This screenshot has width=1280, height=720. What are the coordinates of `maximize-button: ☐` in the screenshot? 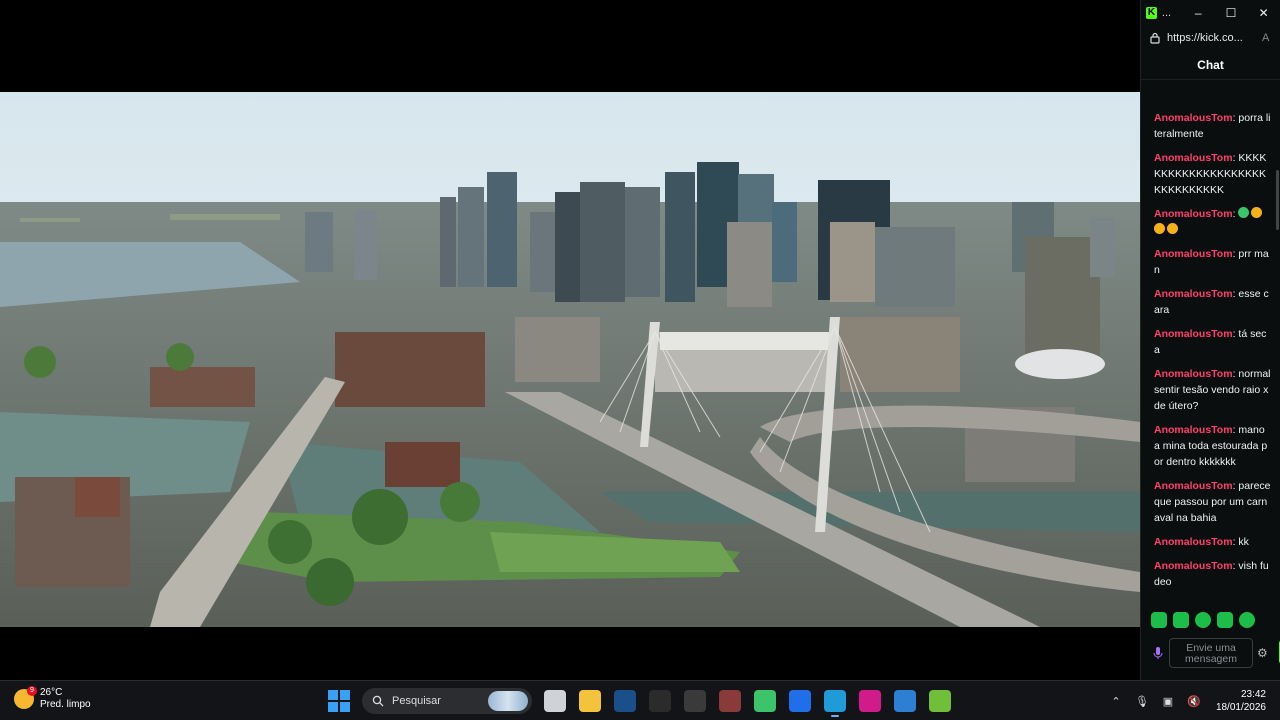 It's located at (1231, 12).